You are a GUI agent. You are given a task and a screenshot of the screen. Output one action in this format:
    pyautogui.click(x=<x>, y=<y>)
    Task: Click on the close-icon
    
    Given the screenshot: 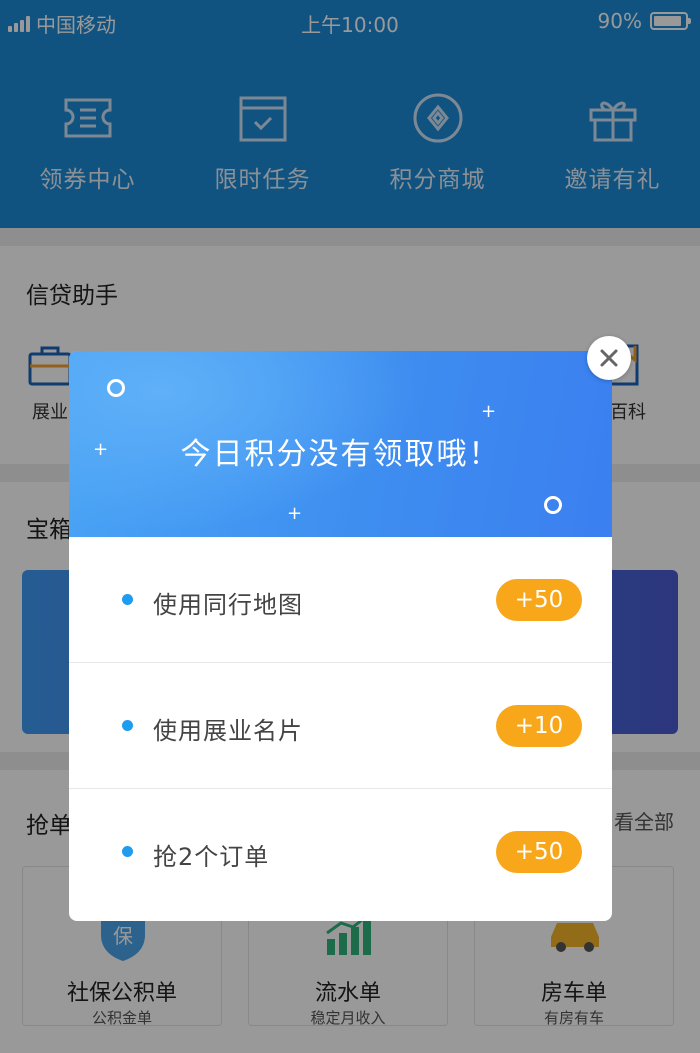 What is the action you would take?
    pyautogui.click(x=609, y=358)
    